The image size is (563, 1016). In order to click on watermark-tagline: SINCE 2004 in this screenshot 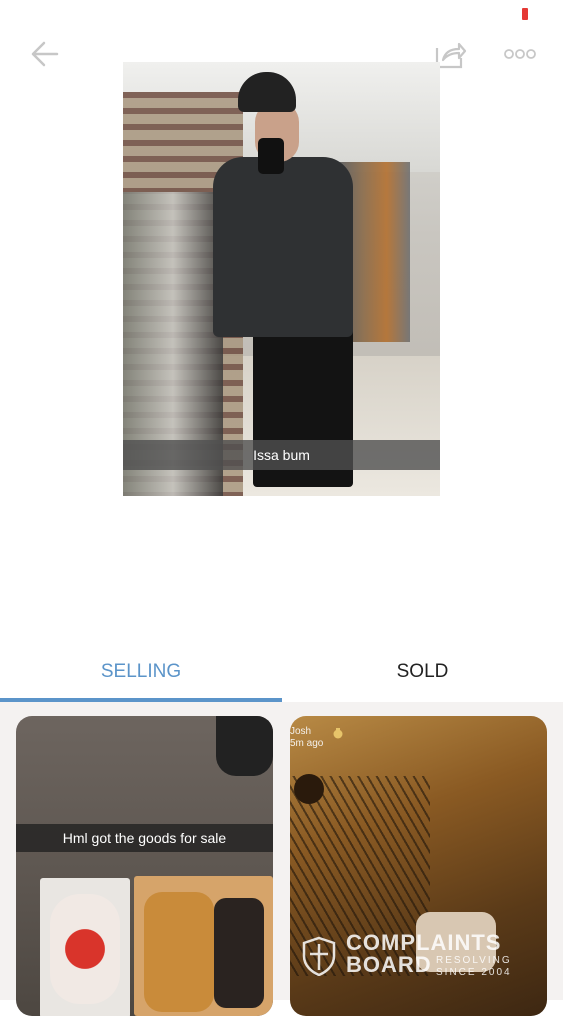, I will do `click(474, 972)`.